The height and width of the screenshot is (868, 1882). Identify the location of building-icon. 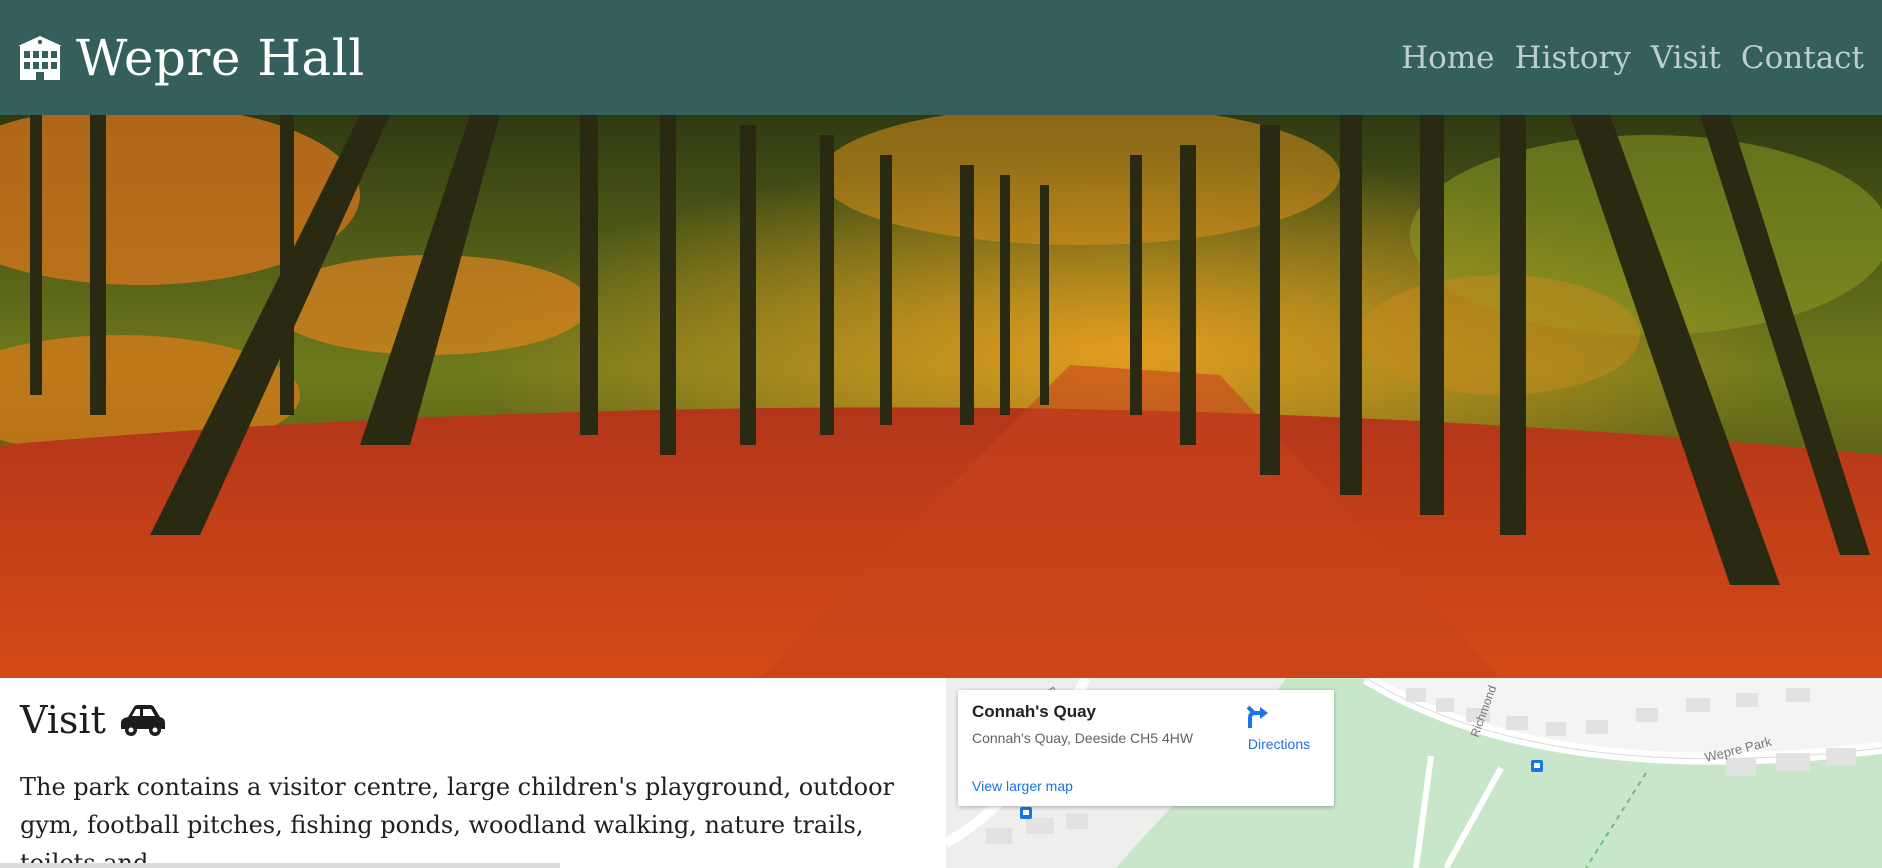
(40, 58).